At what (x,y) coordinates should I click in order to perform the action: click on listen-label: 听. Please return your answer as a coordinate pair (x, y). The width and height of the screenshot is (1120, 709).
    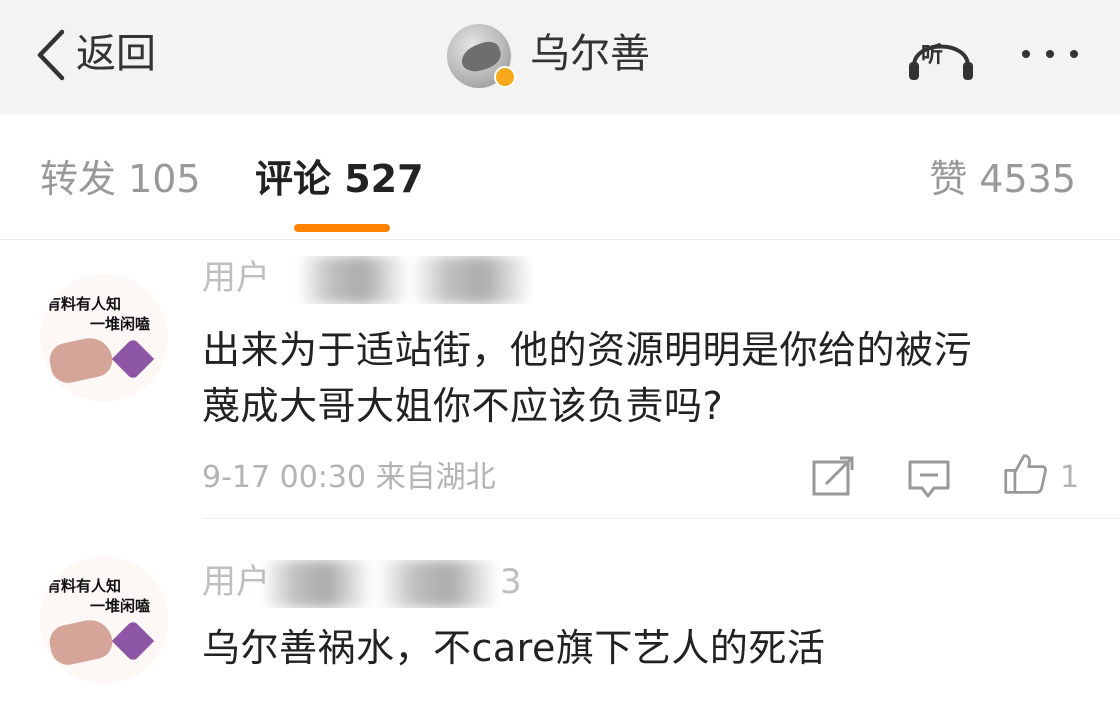
    Looking at the image, I should click on (932, 55).